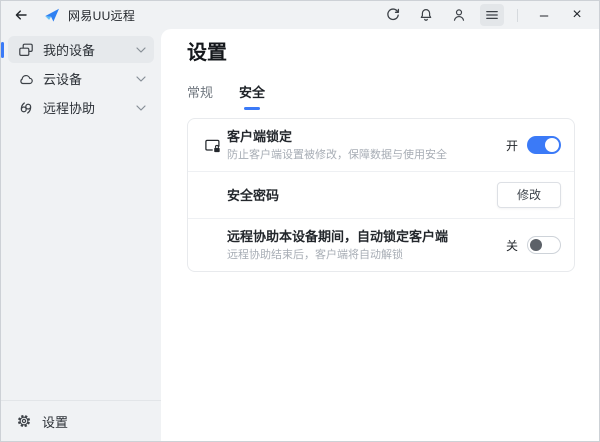  What do you see at coordinates (52, 15) in the screenshot?
I see `uu-logo-icon` at bounding box center [52, 15].